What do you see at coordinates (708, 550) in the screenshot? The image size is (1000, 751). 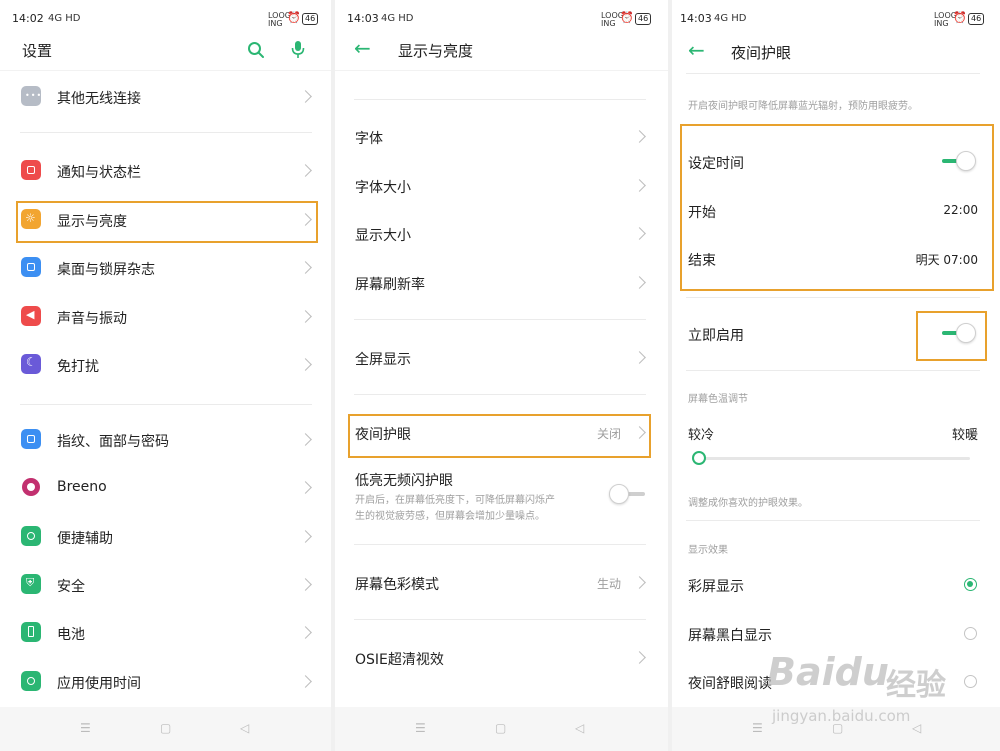 I see `section-header: 显示效果` at bounding box center [708, 550].